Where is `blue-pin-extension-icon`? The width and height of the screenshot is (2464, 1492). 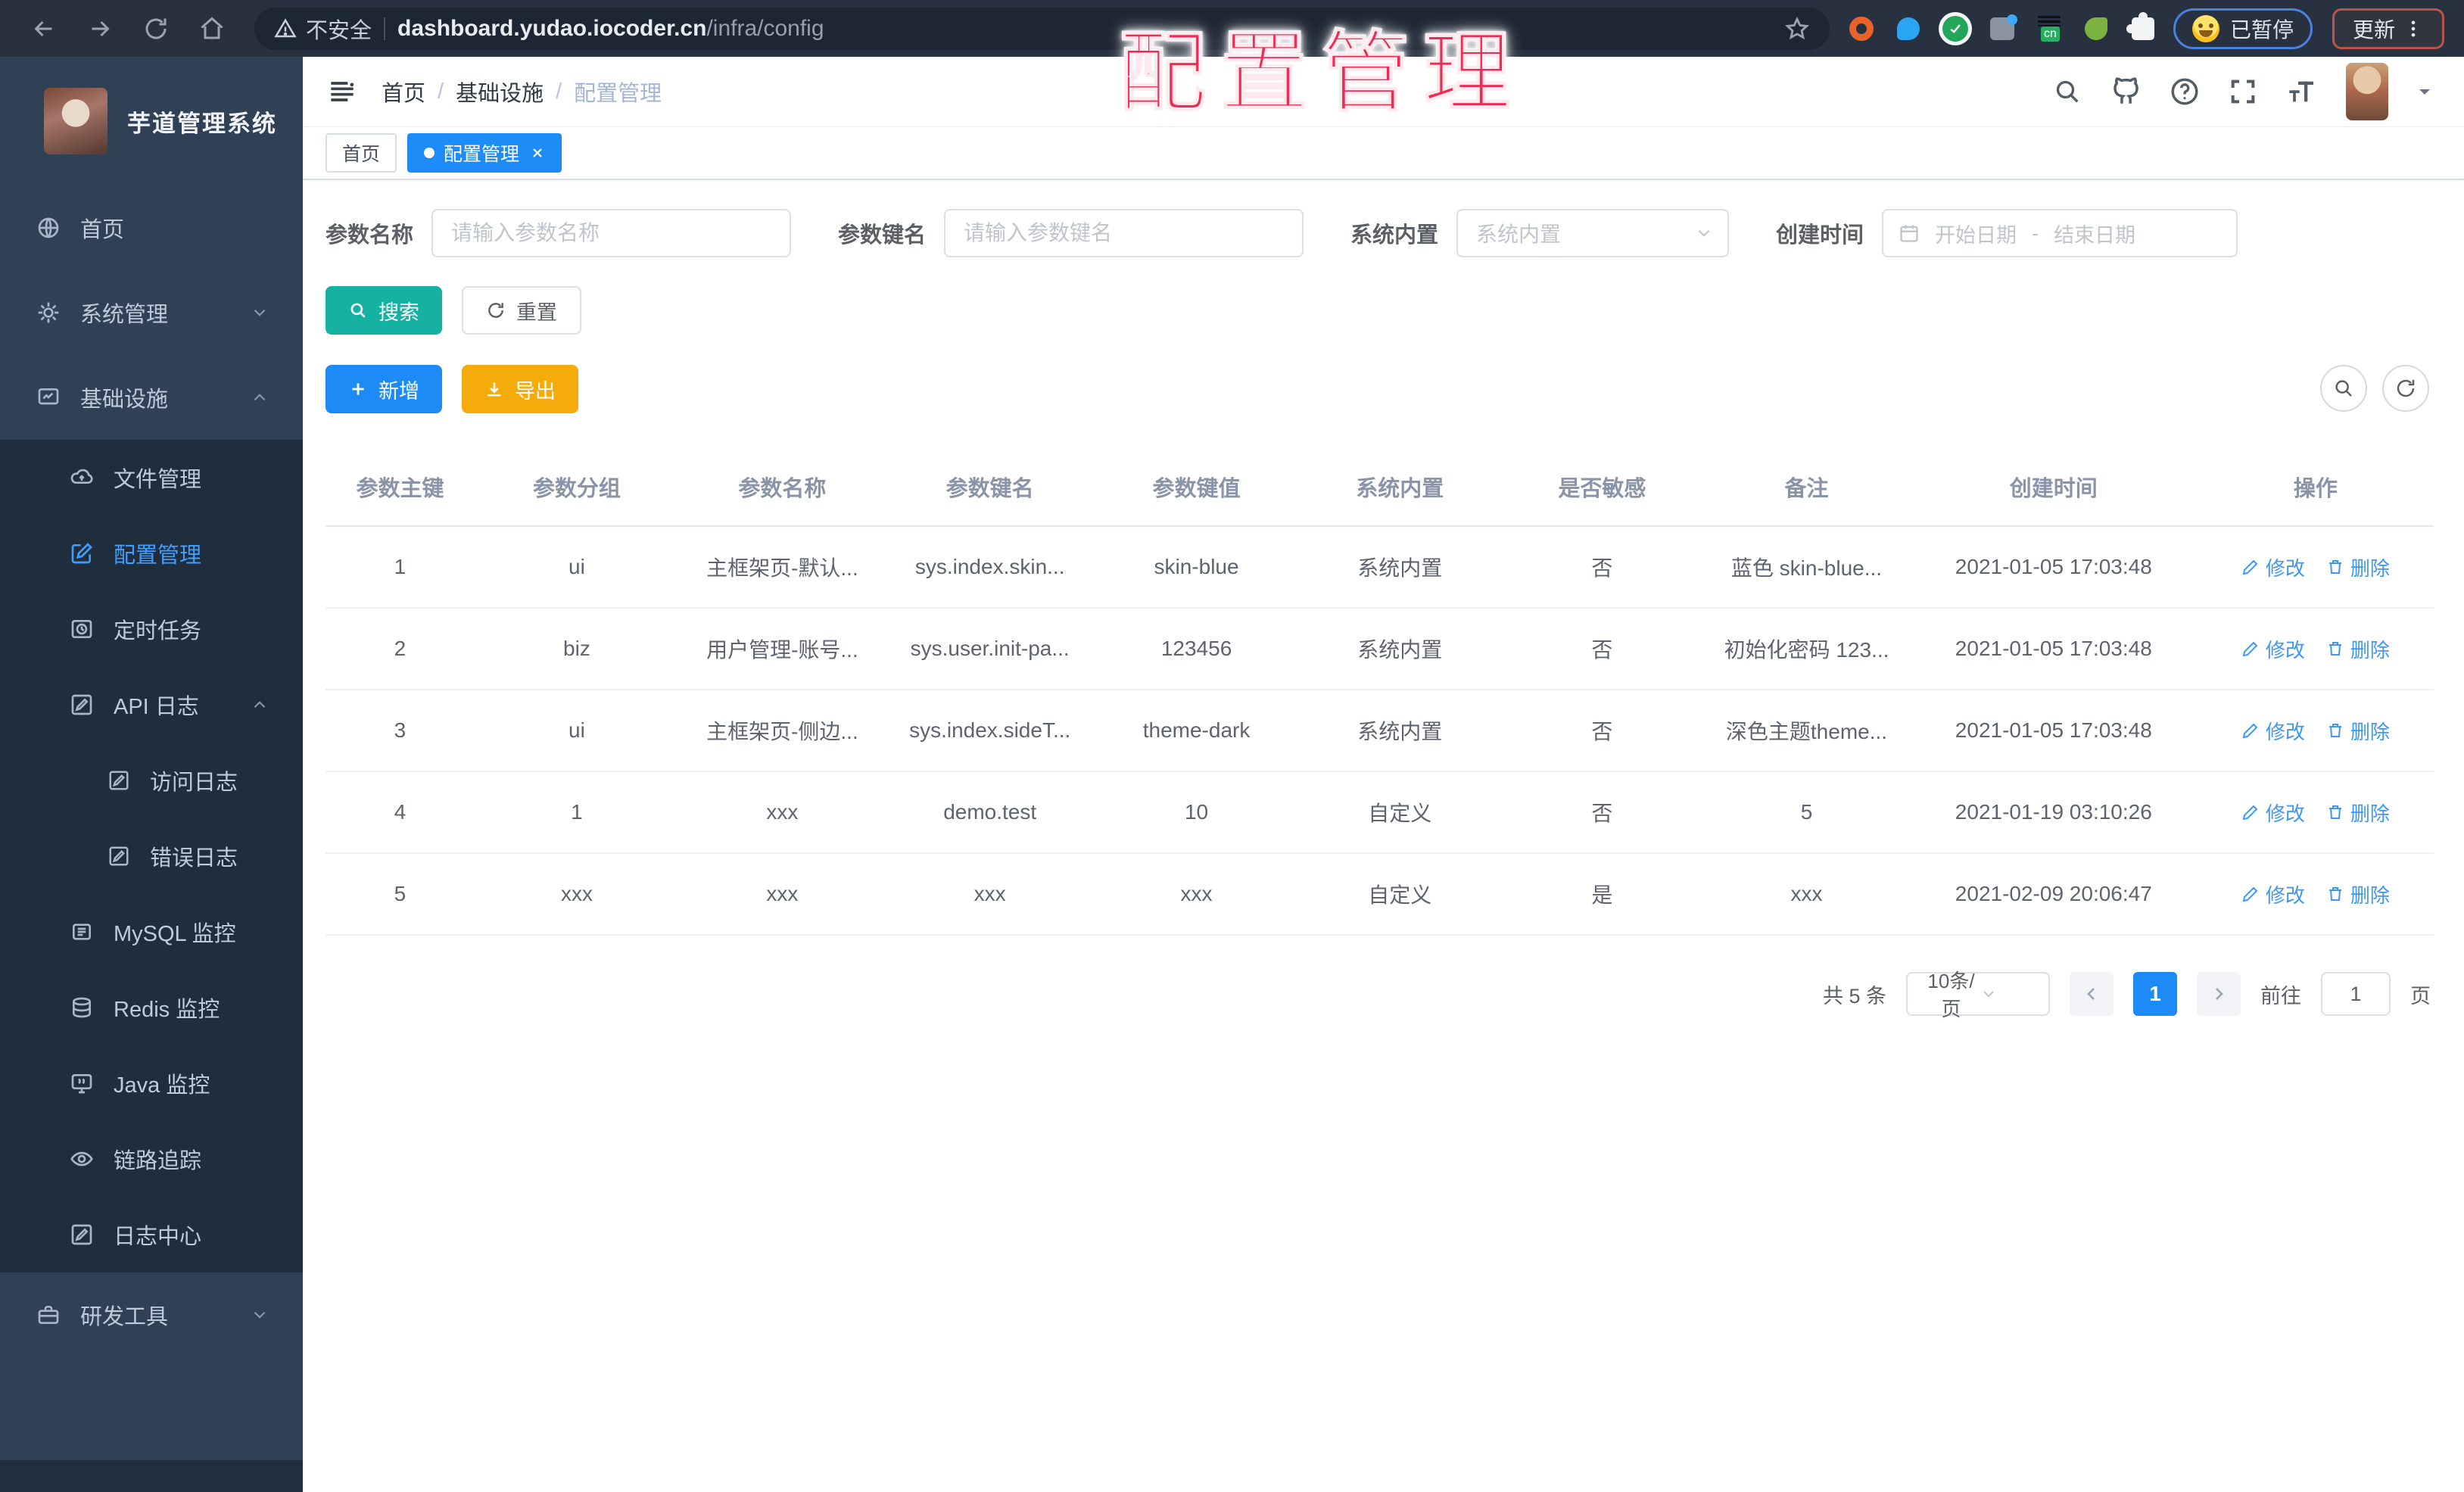
blue-pin-extension-icon is located at coordinates (1908, 28).